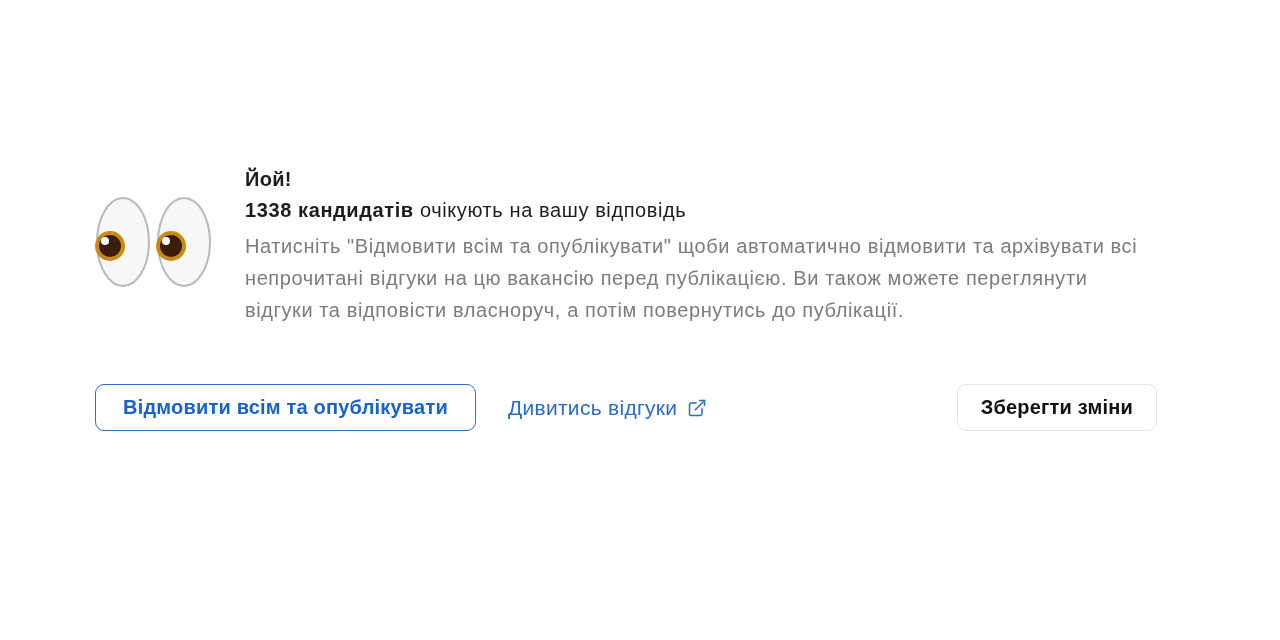 Image resolution: width=1280 pixels, height=640 pixels. Describe the element at coordinates (269, 179) in the screenshot. I see `notice-title: Йой!` at that location.